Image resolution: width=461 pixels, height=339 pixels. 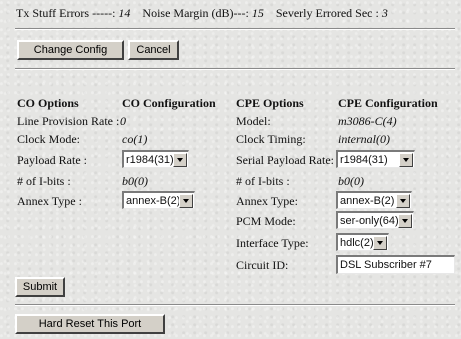 I want to click on clock-mode-label: Clock Mode:, so click(x=48, y=139).